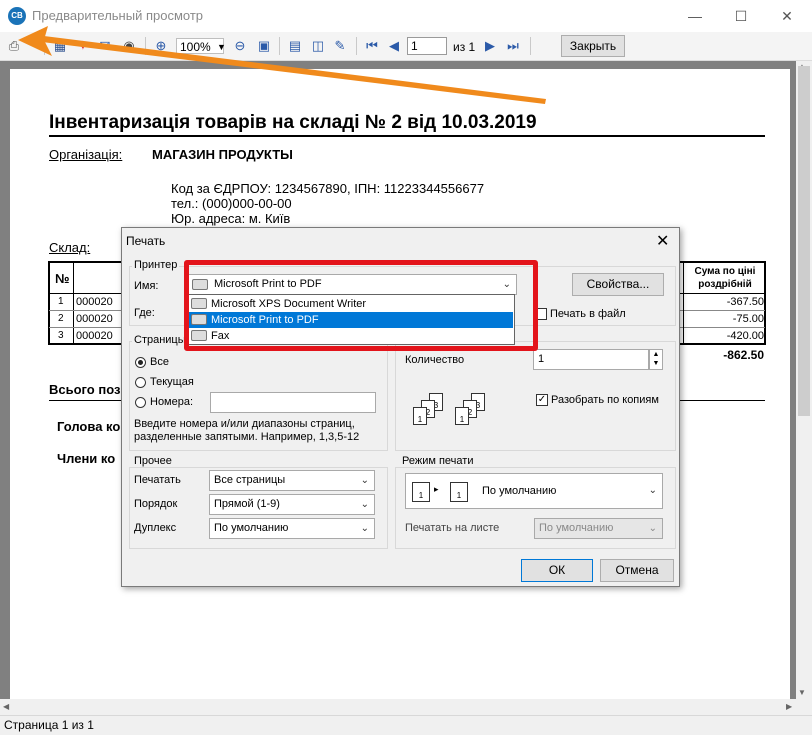 The width and height of the screenshot is (812, 735). I want to click on arrow-shaft, so click(294, 70).